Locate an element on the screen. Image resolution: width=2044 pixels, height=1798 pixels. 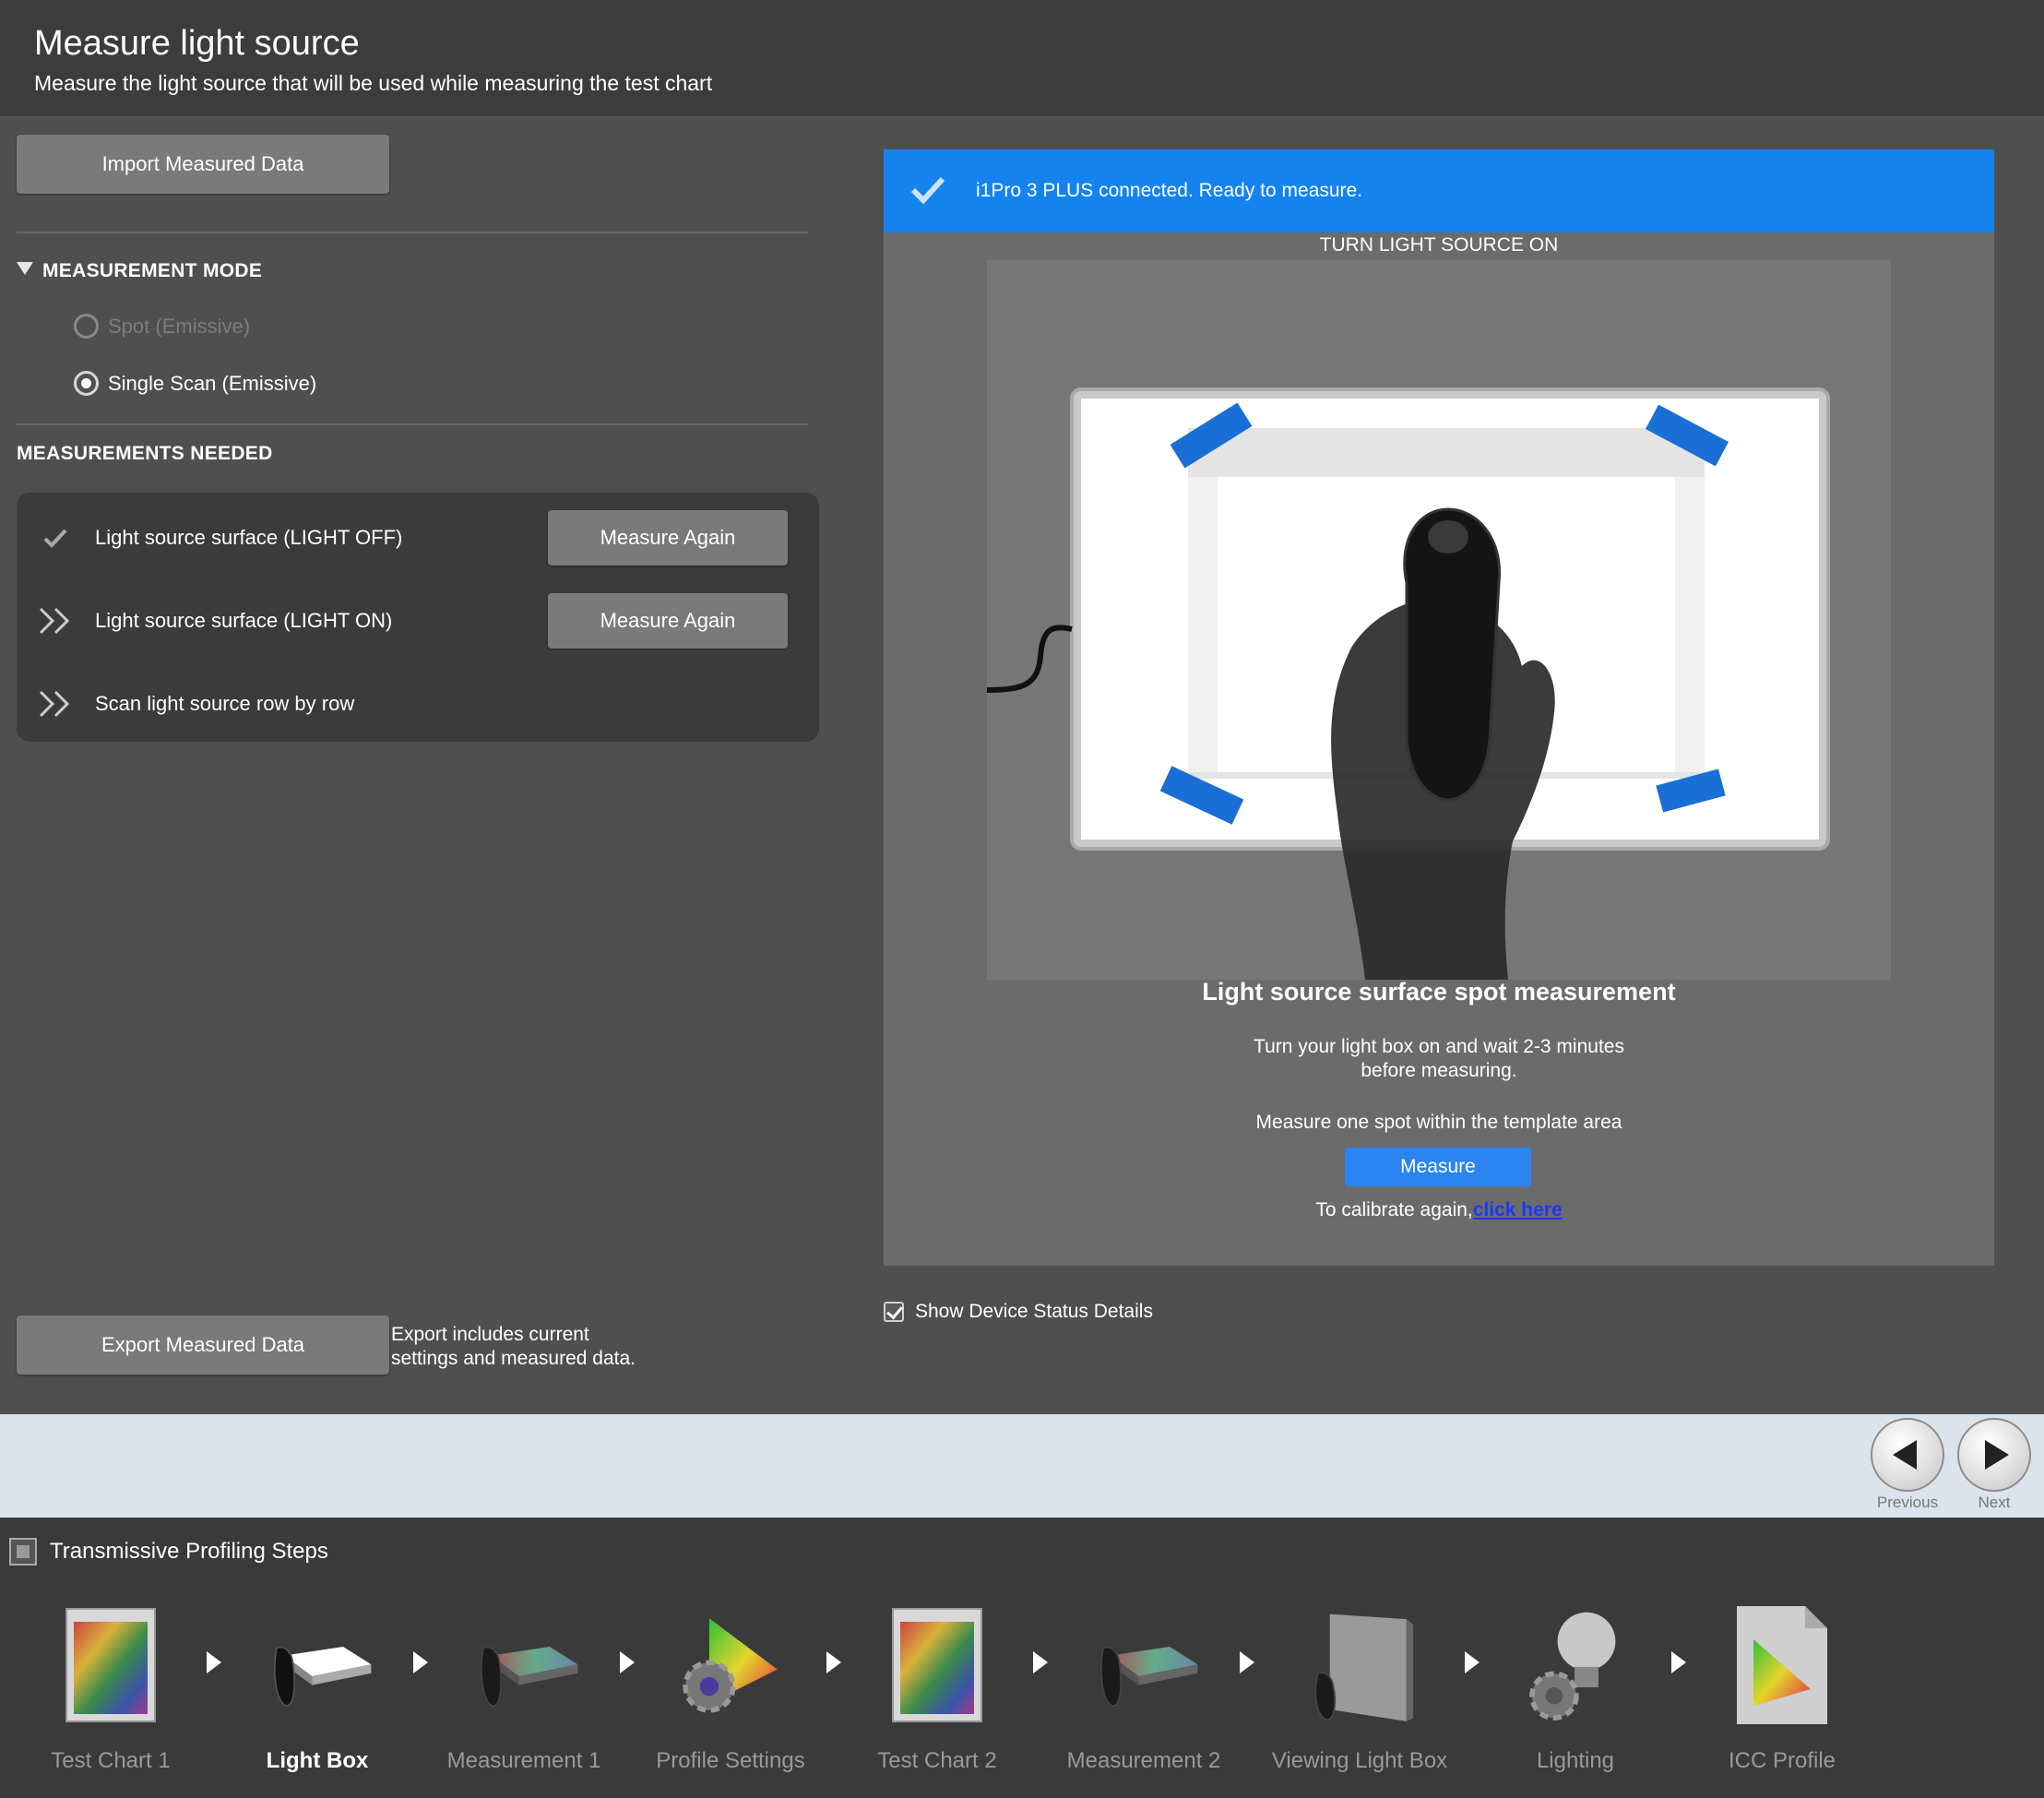
previous-label: Previous is located at coordinates (1908, 1502).